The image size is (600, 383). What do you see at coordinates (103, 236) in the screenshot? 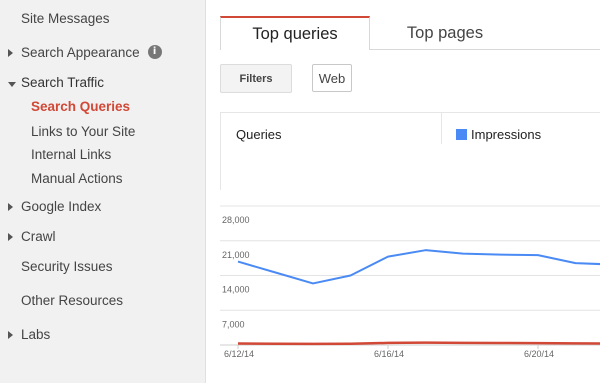
I see `sidebar-item-crawl: Crawl` at bounding box center [103, 236].